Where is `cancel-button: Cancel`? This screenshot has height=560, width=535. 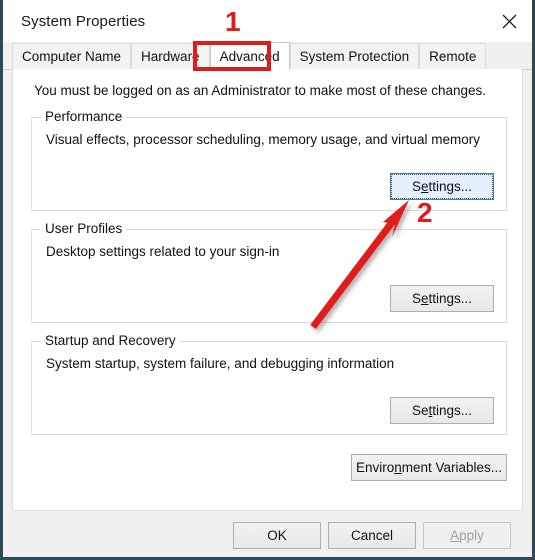
cancel-button: Cancel is located at coordinates (372, 535).